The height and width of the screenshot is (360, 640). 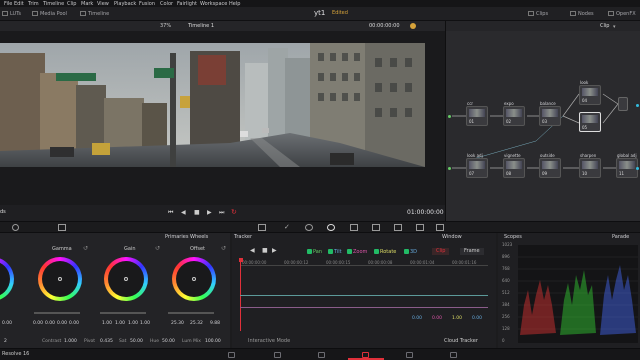 I want to click on cut-page-icon, so click(x=277, y=355).